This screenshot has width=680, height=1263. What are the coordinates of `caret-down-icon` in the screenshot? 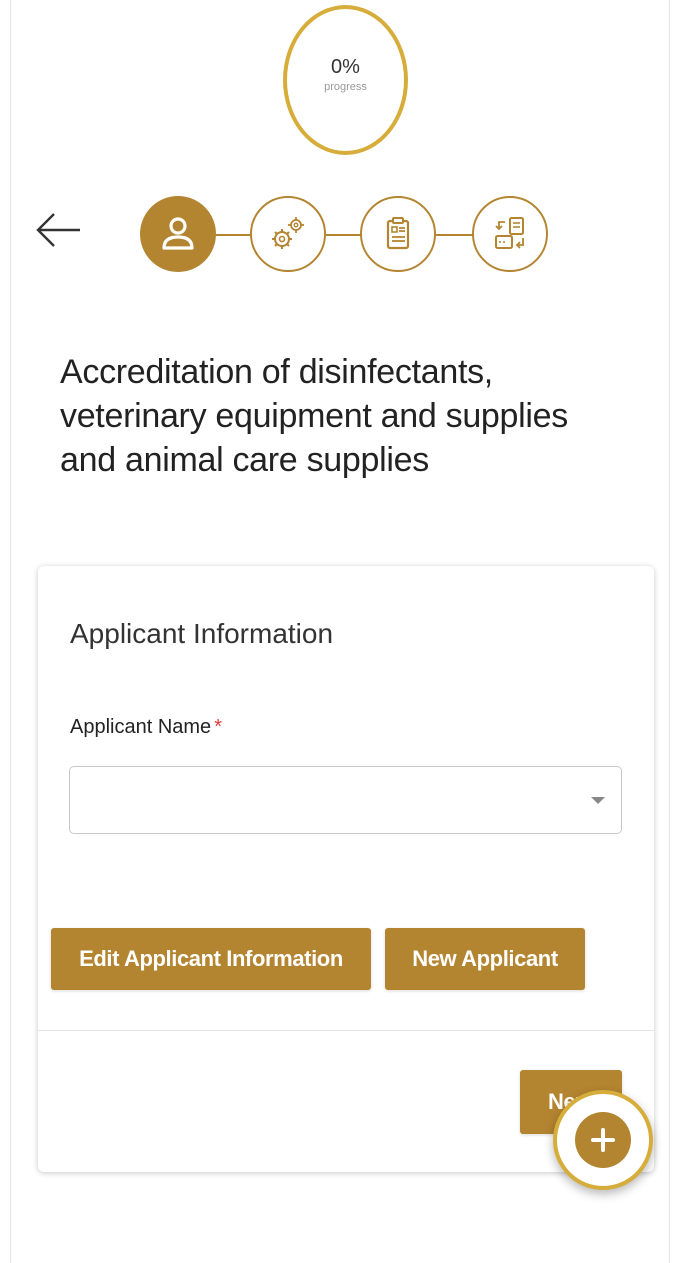 It's located at (598, 800).